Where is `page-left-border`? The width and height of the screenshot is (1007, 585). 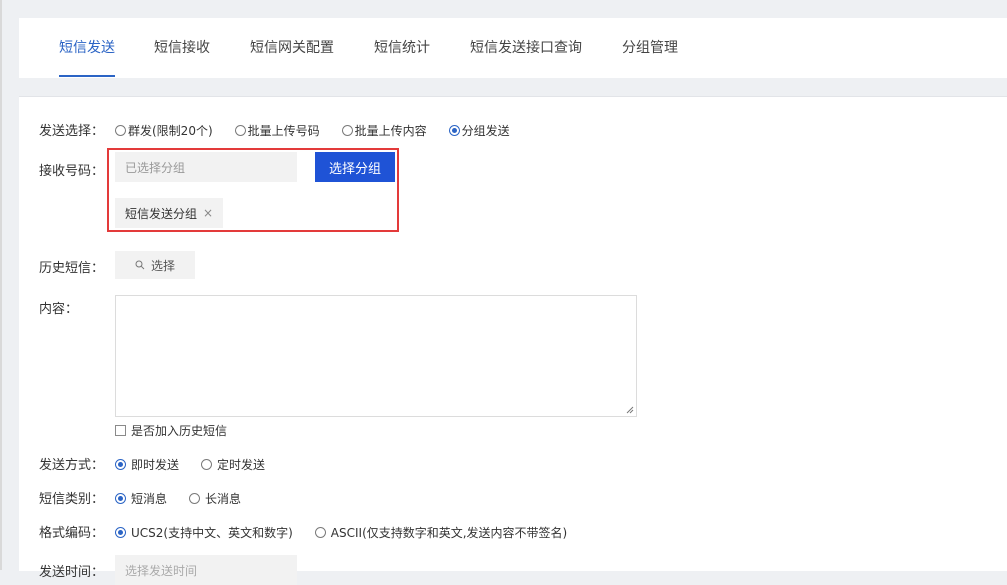 page-left-border is located at coordinates (1, 285).